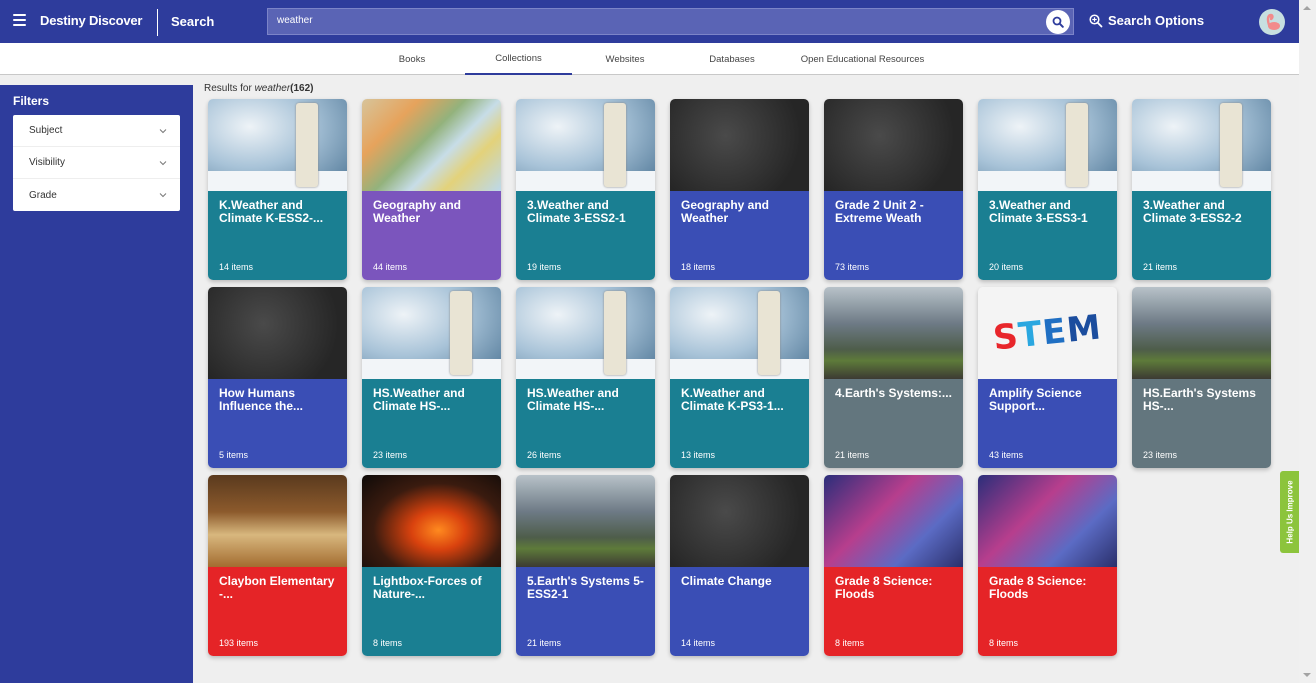 This screenshot has height=683, width=1316. I want to click on books-image, so click(277, 521).